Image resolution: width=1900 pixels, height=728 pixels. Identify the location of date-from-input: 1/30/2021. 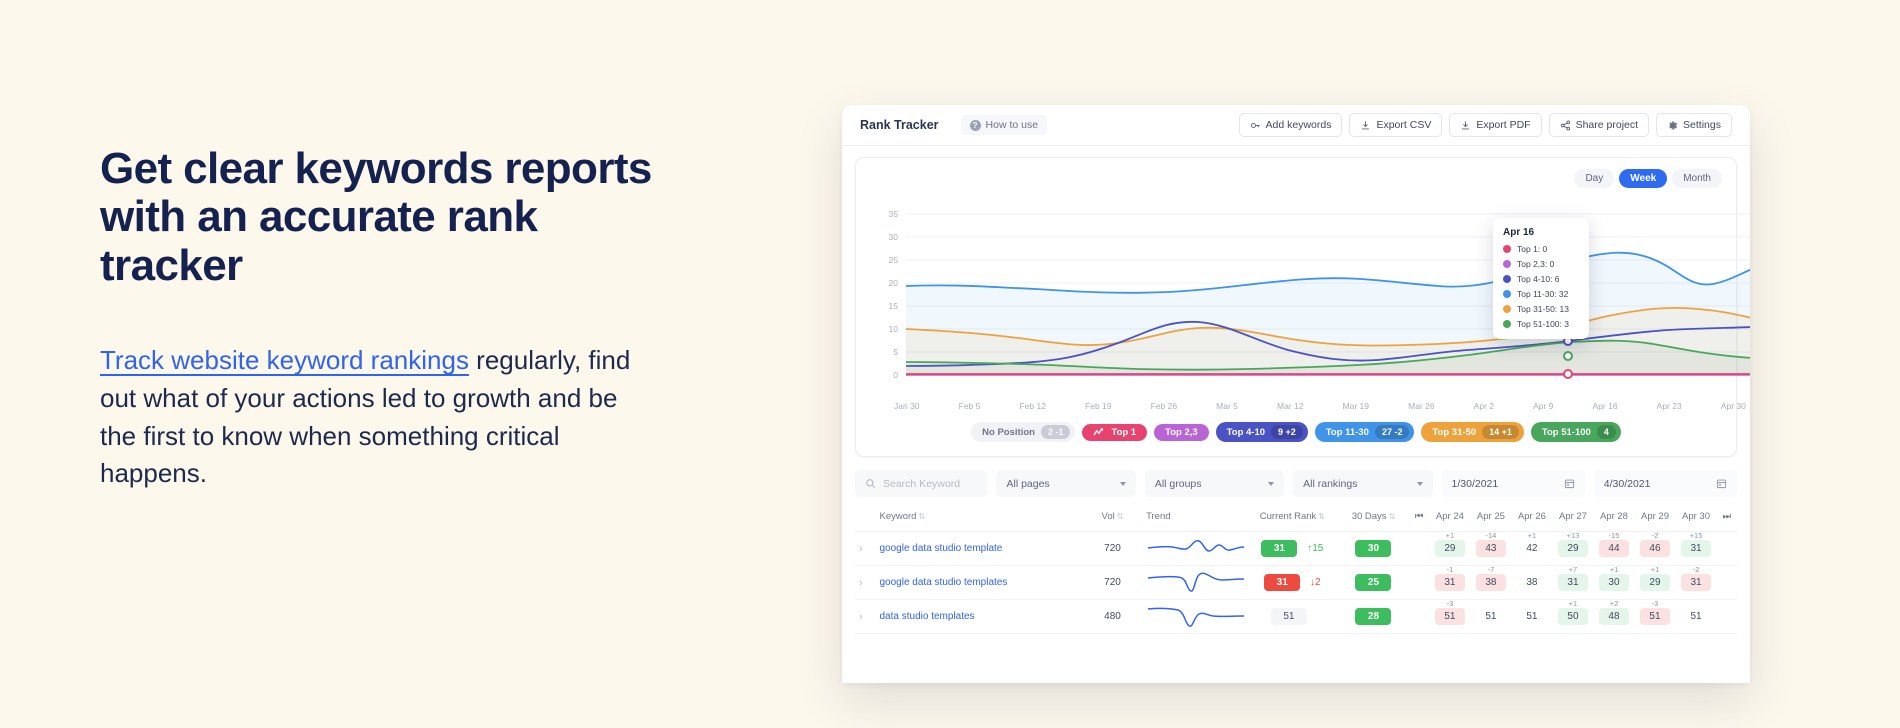
(1513, 483).